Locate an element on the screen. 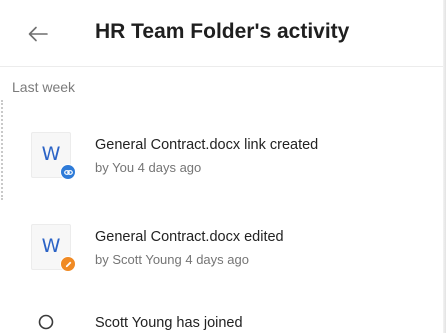  back-button is located at coordinates (38, 34).